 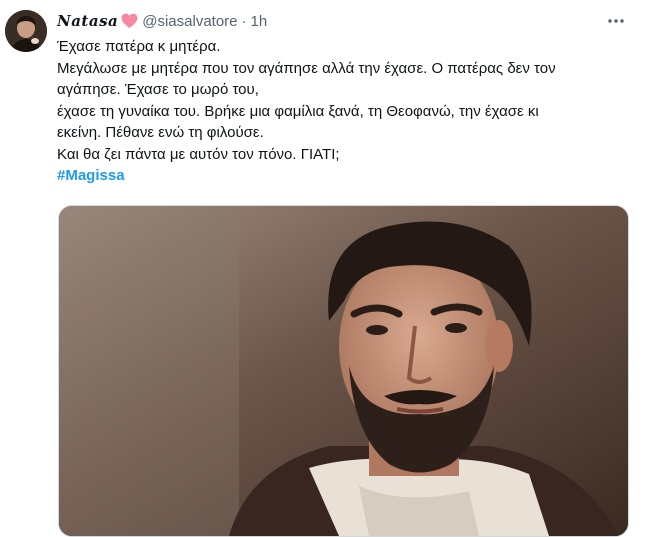 What do you see at coordinates (342, 176) in the screenshot?
I see `hashtag-link: #Magissa` at bounding box center [342, 176].